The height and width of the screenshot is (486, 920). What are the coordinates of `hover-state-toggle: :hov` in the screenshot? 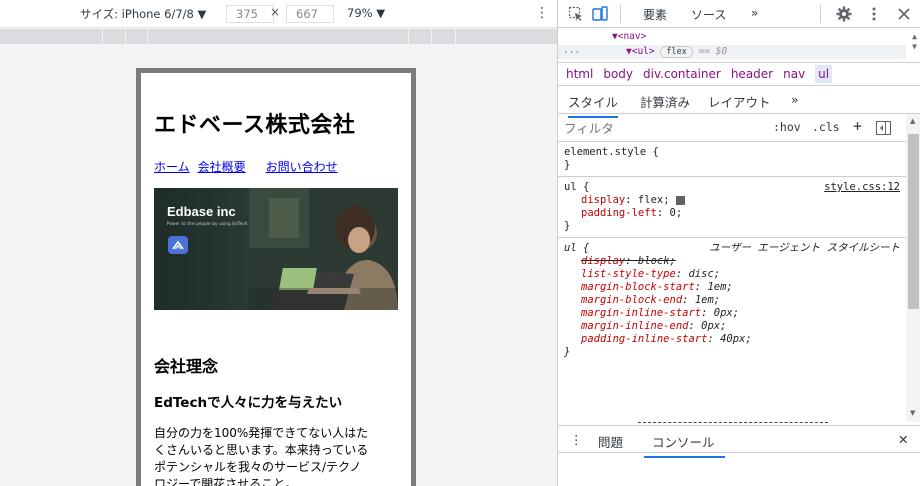 It's located at (787, 127).